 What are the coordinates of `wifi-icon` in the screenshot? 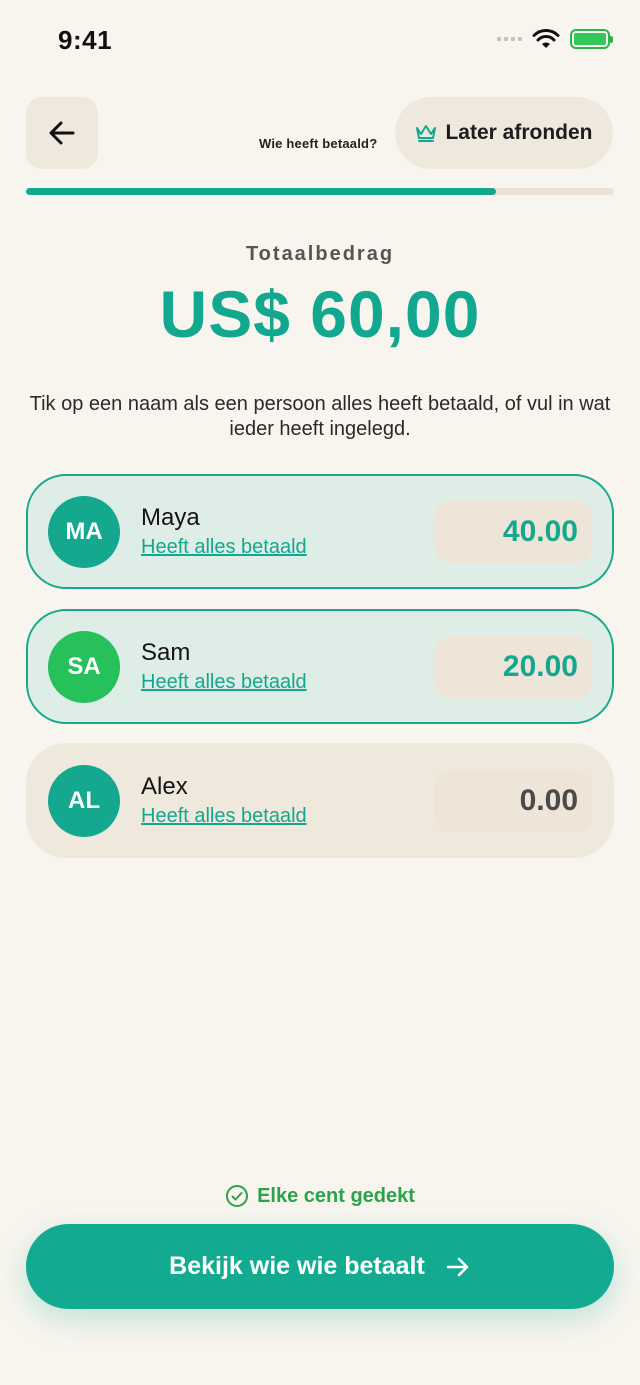 It's located at (546, 38).